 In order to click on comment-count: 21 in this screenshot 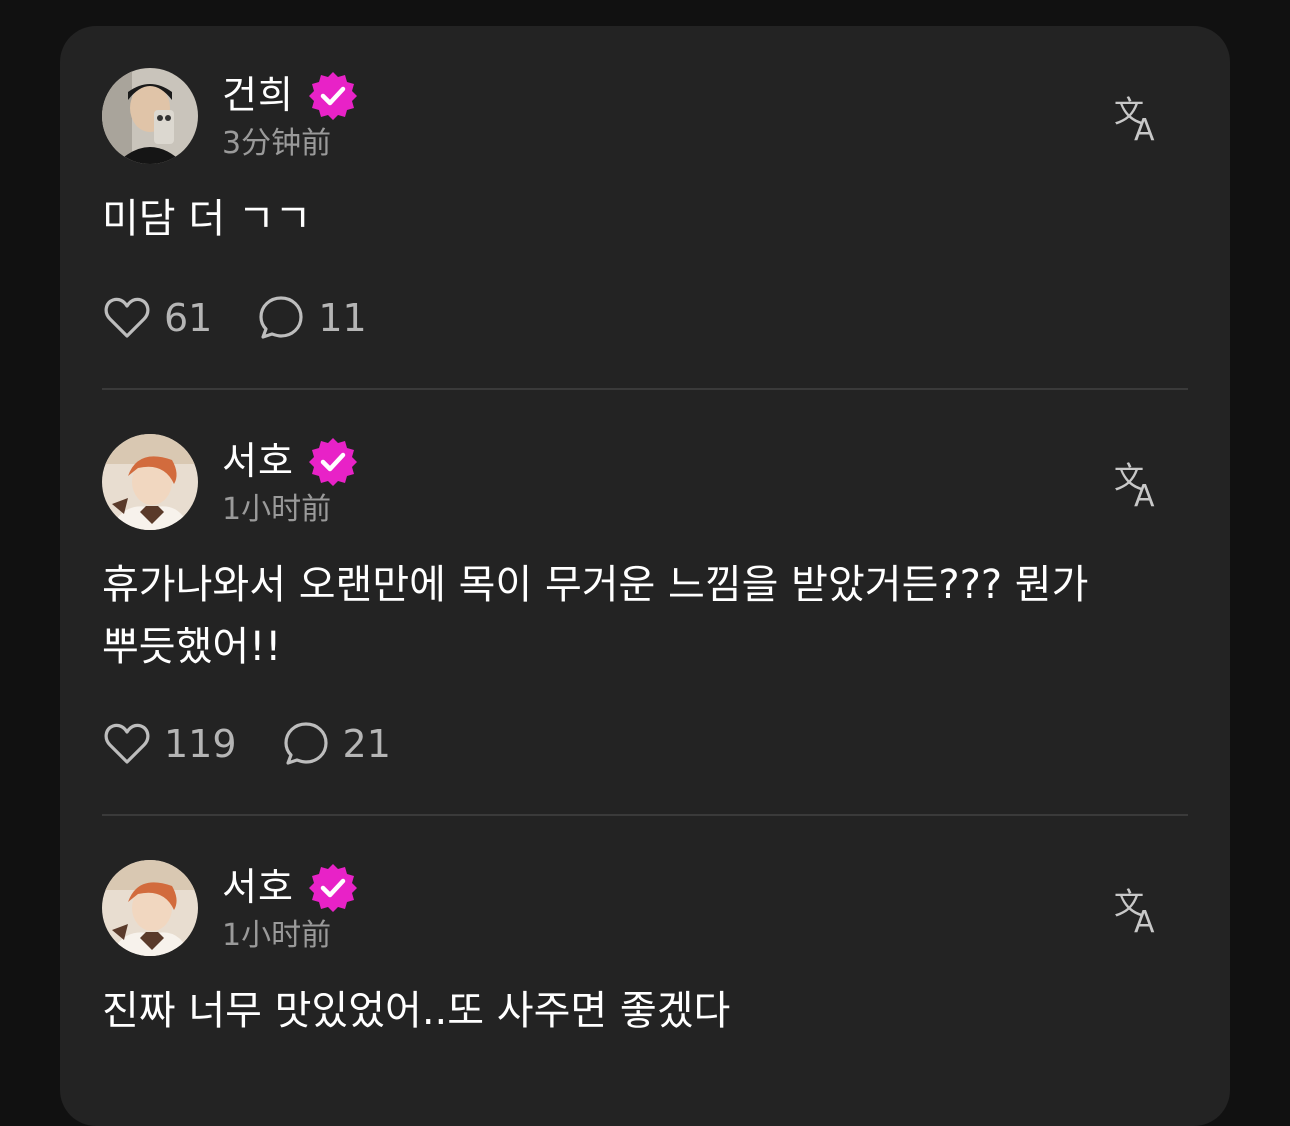, I will do `click(366, 744)`.